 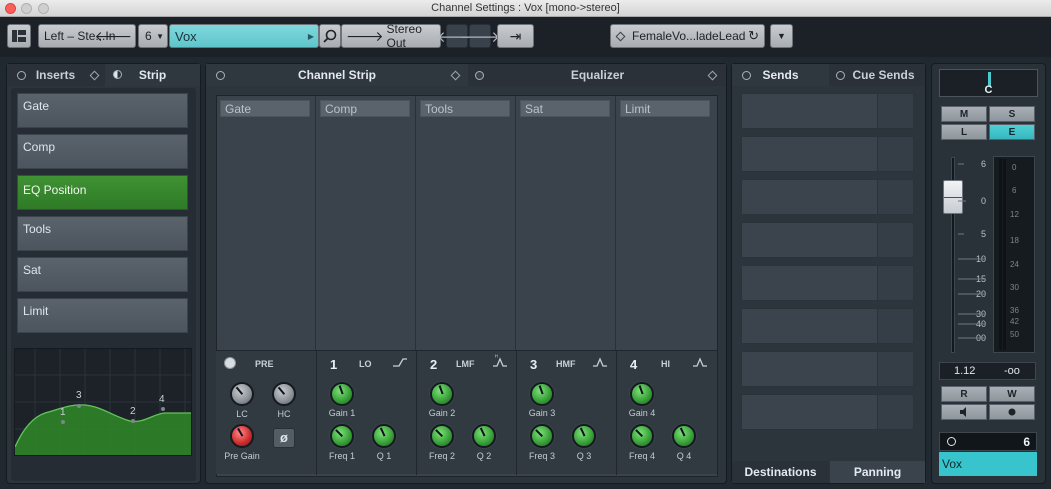 What do you see at coordinates (133, 411) in the screenshot?
I see `eq-node-2-label: 2` at bounding box center [133, 411].